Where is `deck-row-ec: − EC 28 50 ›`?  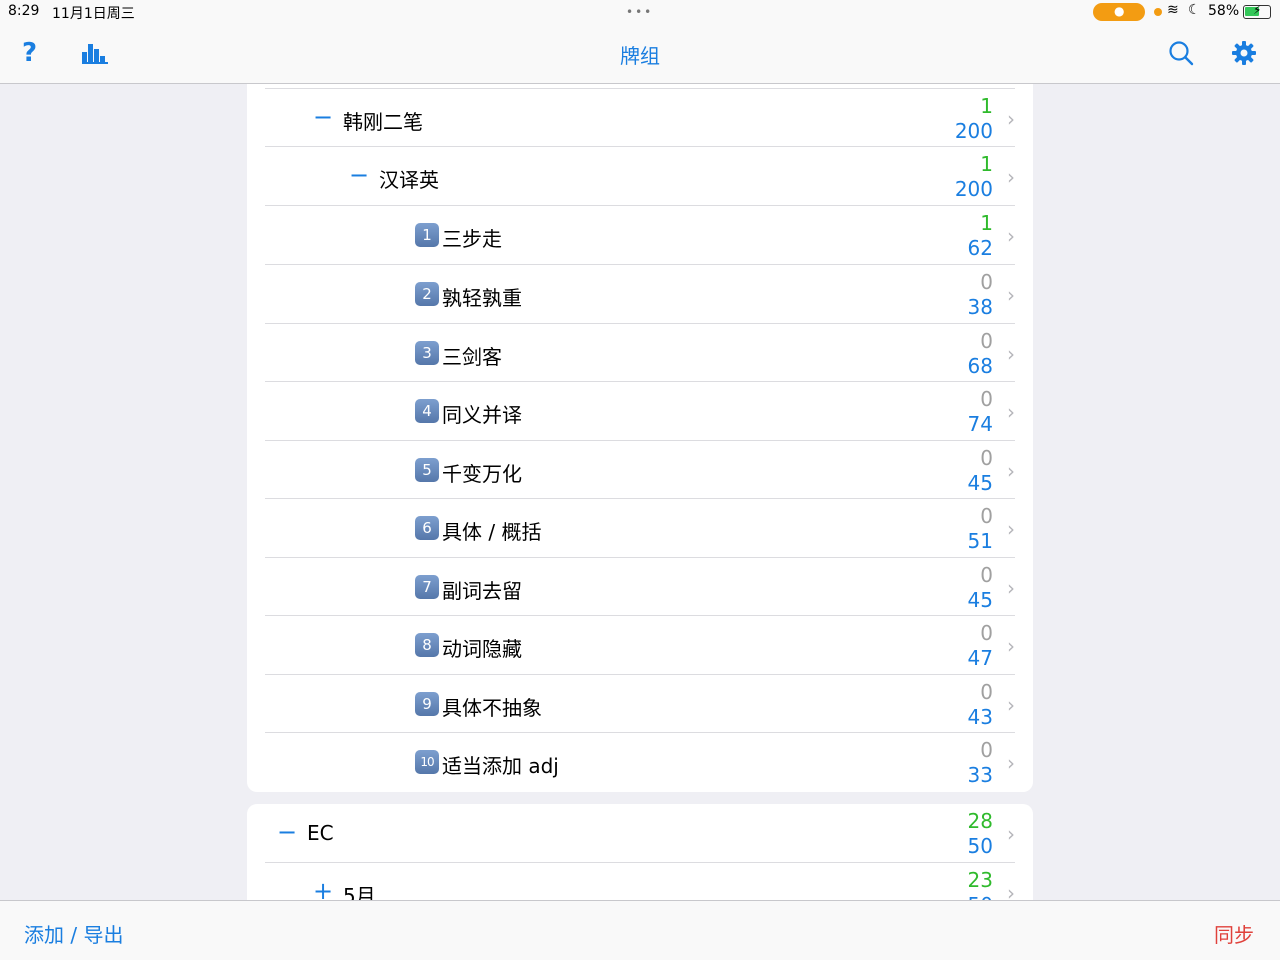 deck-row-ec: − EC 28 50 › is located at coordinates (640, 833).